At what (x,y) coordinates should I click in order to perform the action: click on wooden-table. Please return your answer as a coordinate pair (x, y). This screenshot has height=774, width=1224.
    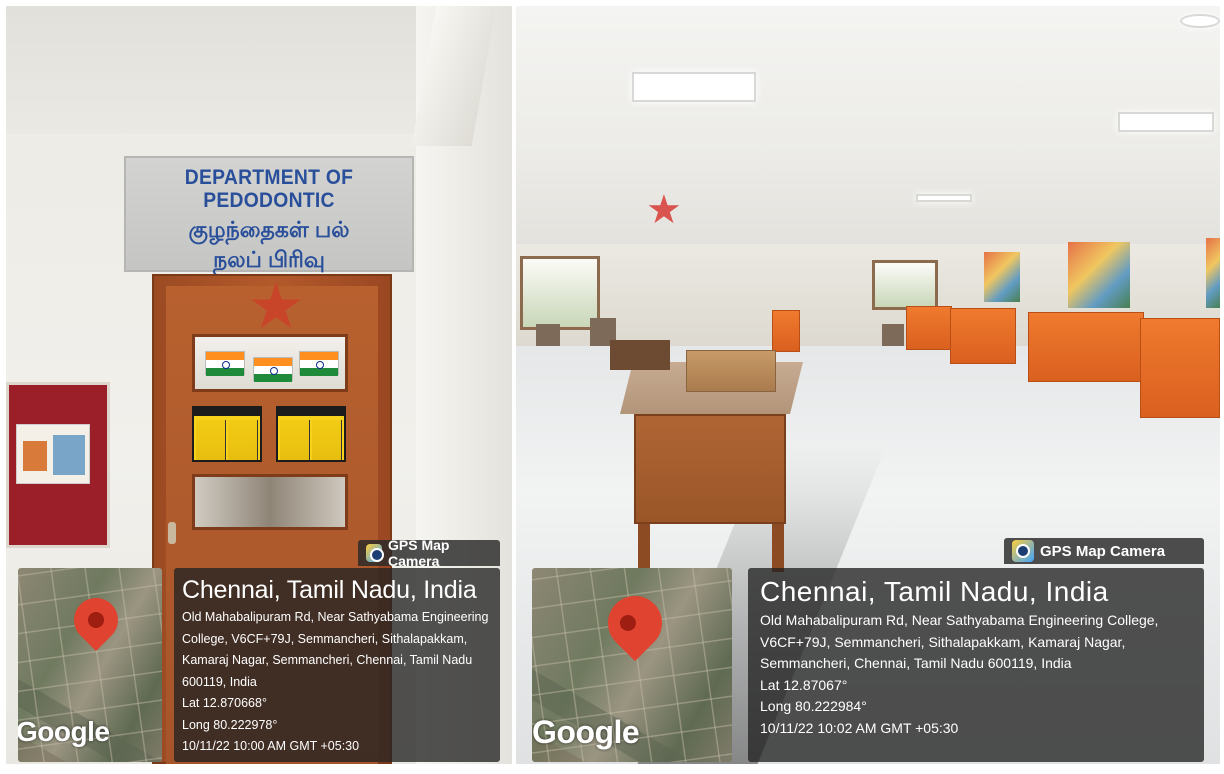
    Looking at the image, I should click on (710, 469).